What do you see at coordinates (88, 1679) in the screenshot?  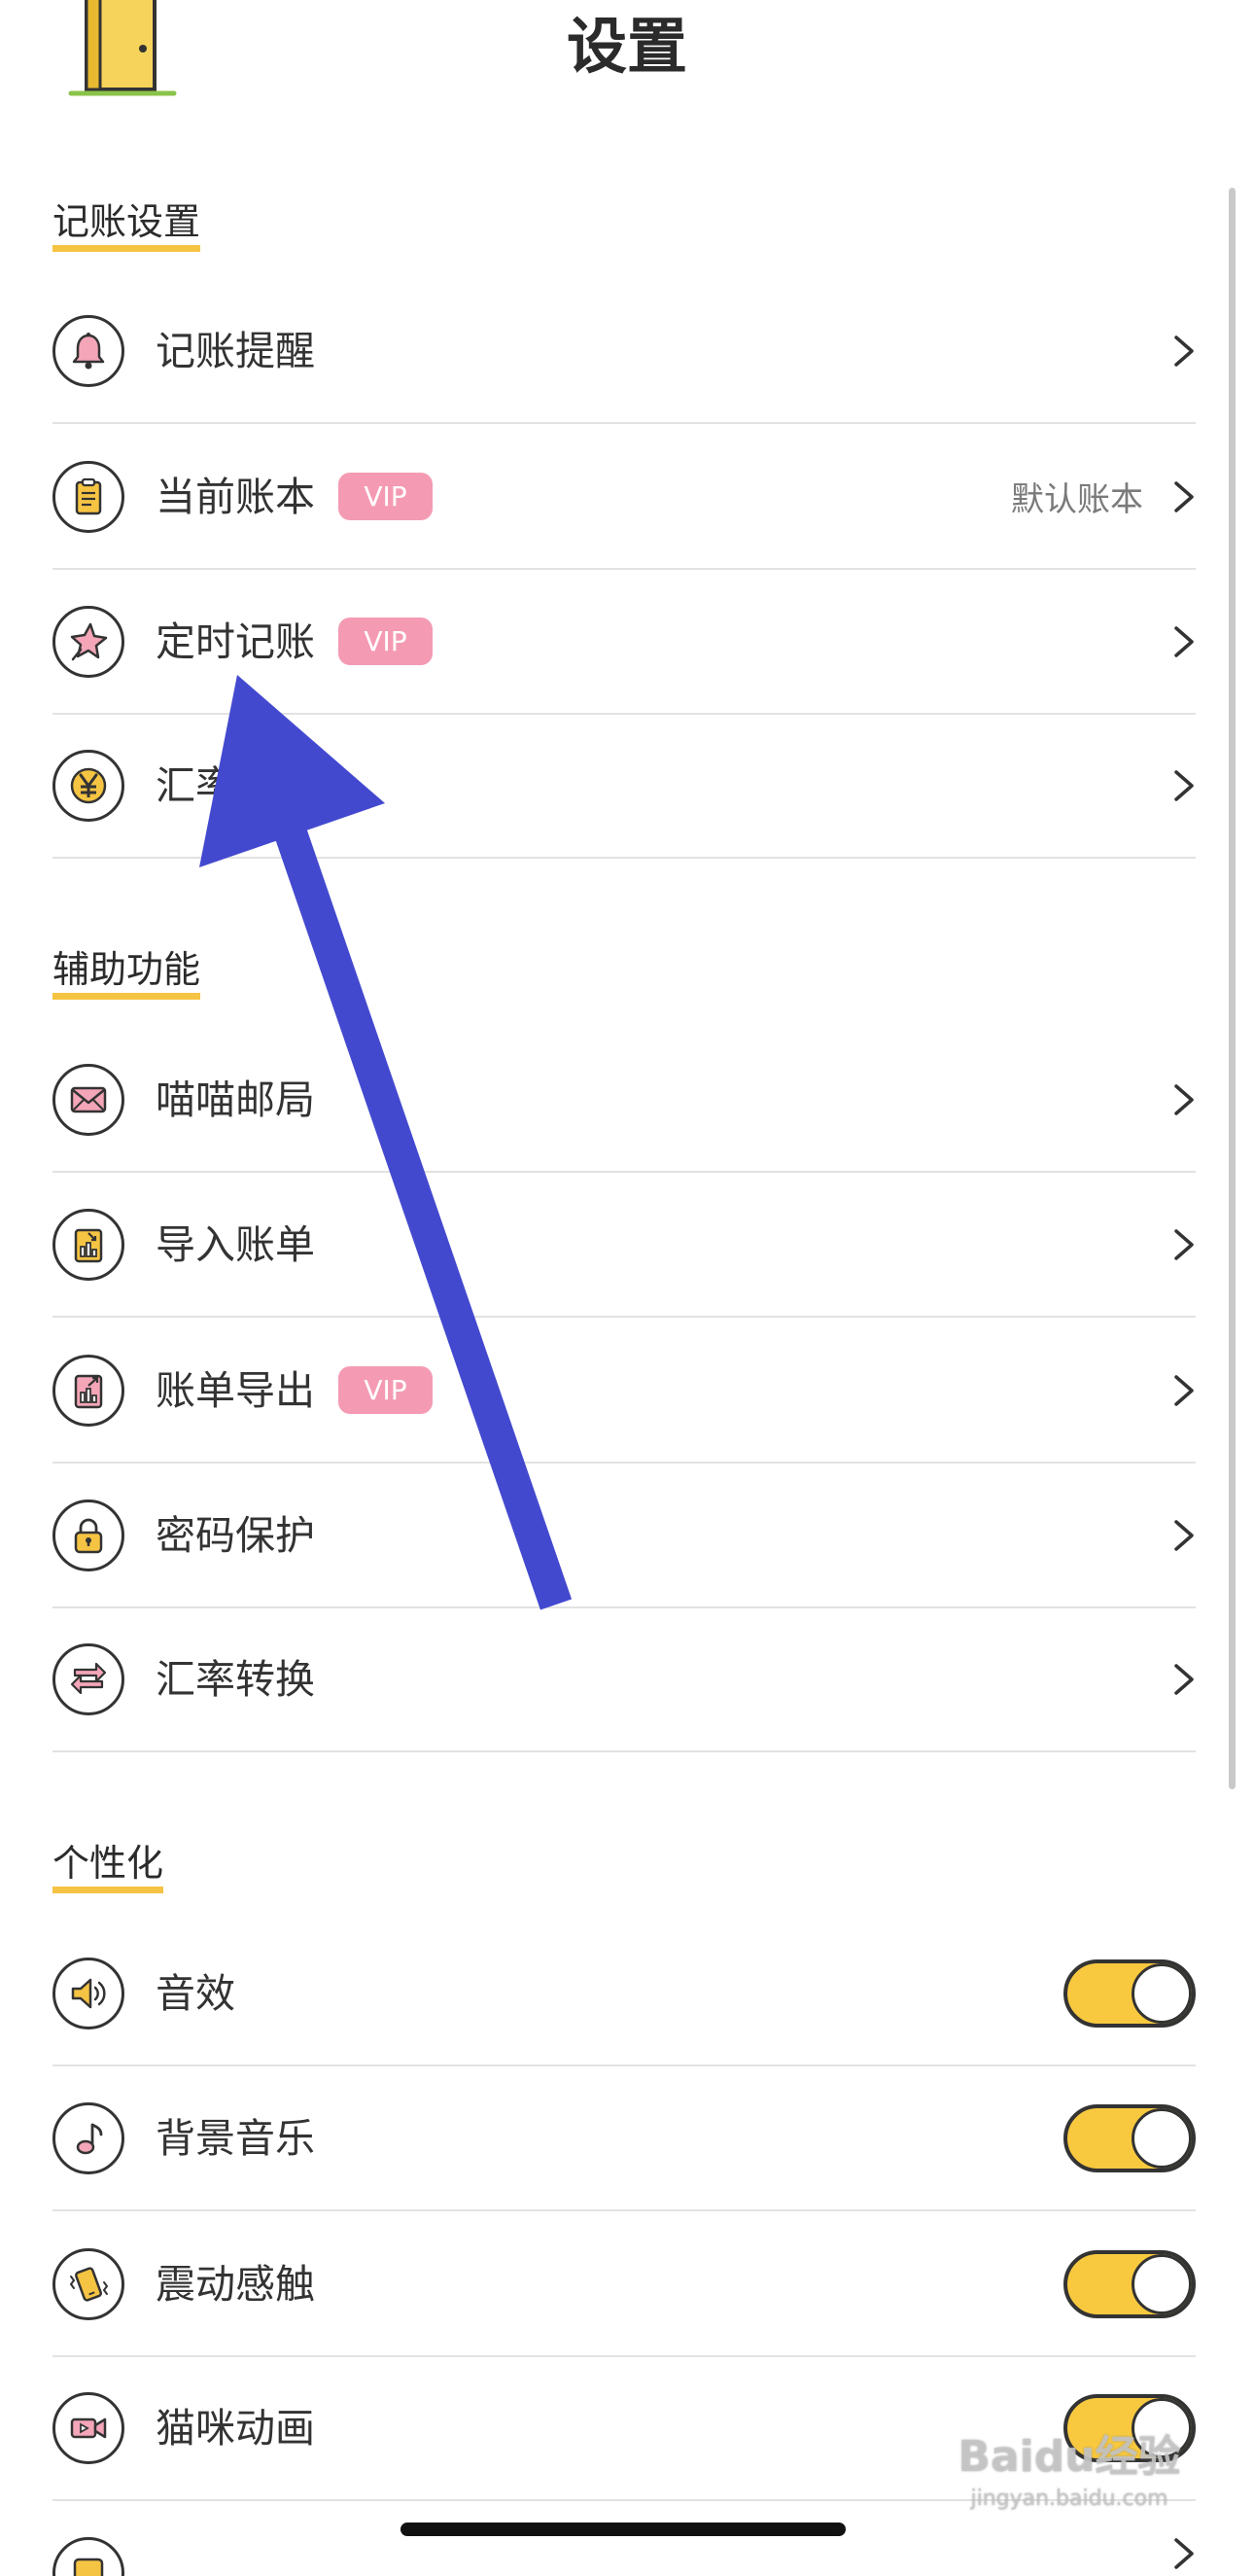 I see `exchange-arrows-icon` at bounding box center [88, 1679].